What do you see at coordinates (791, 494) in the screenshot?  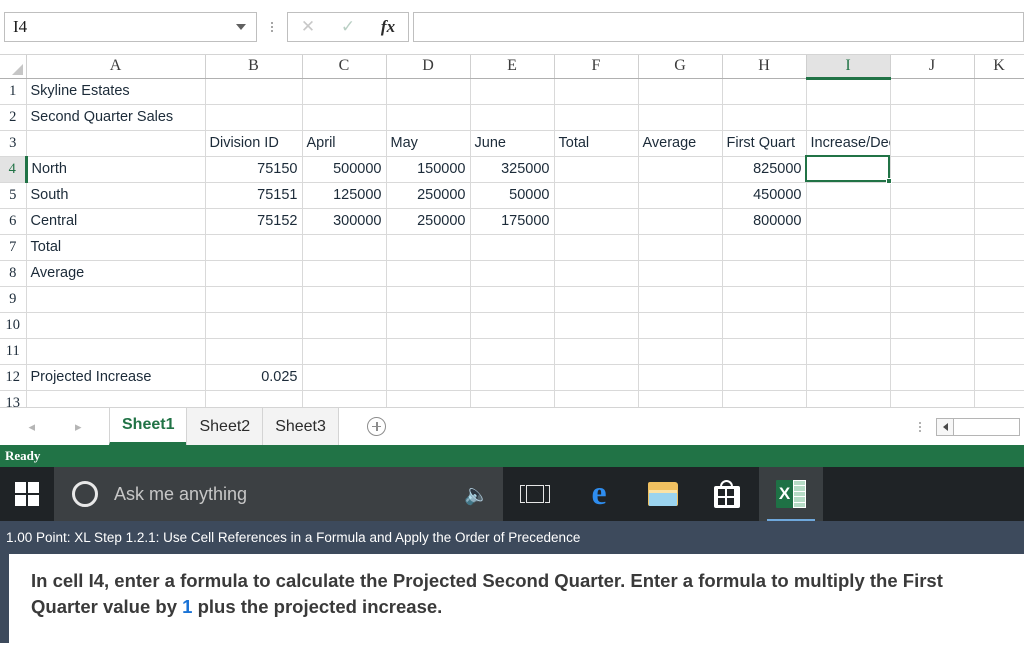 I see `taskbar-item-excel: X` at bounding box center [791, 494].